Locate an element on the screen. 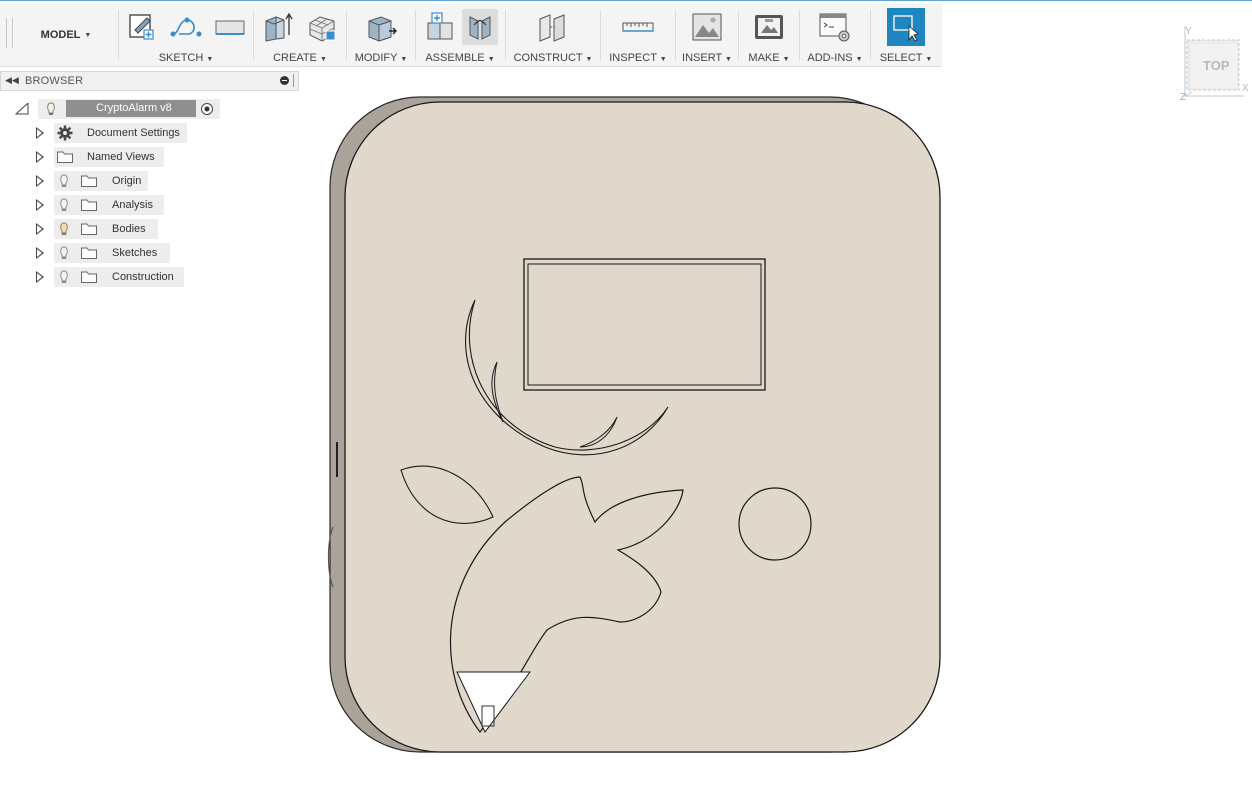  workspace-label: MODEL is located at coordinates (60, 35).